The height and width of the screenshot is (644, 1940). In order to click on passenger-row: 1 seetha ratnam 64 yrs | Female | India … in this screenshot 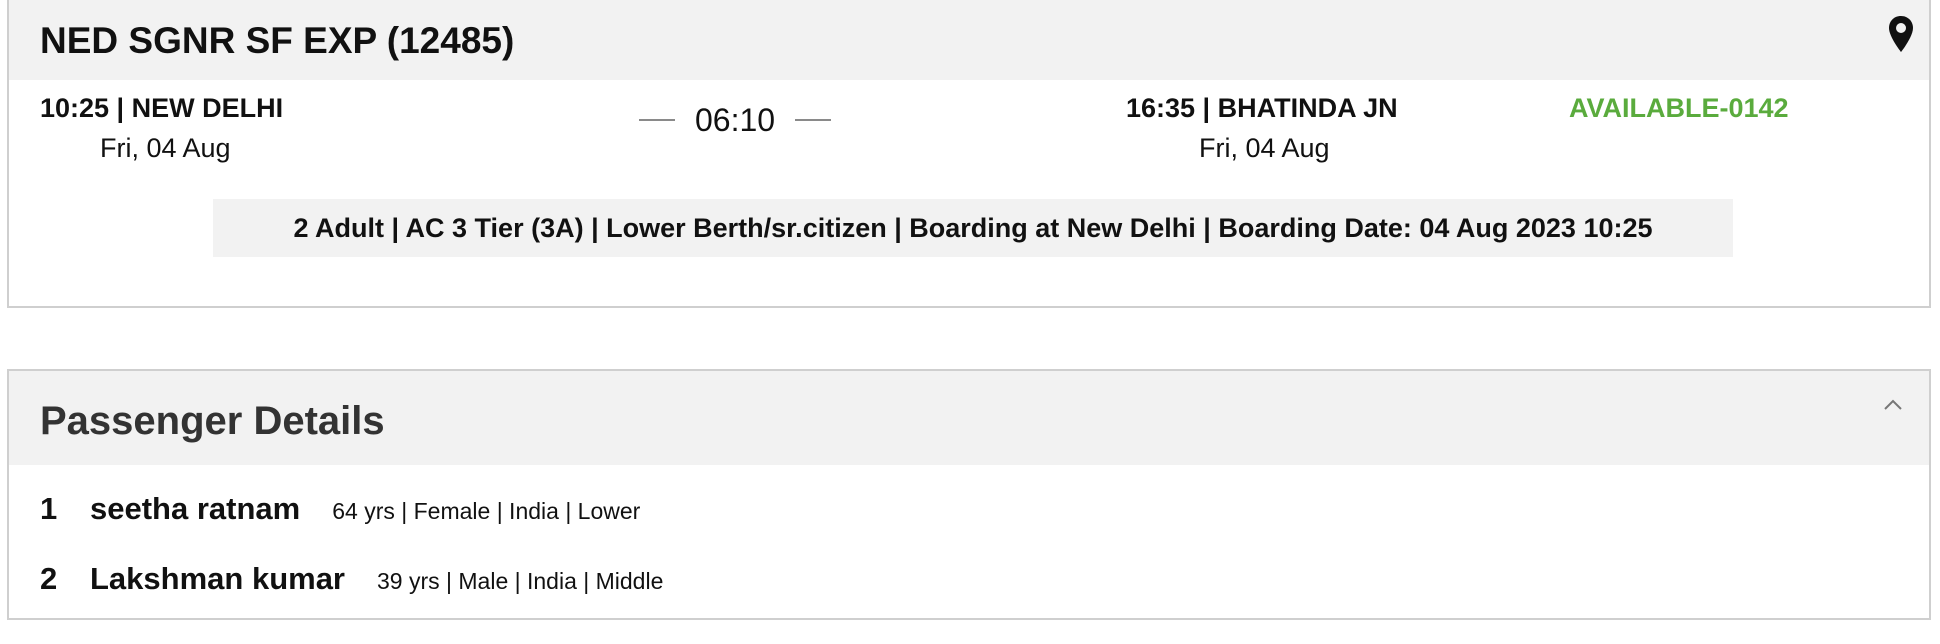, I will do `click(340, 509)`.